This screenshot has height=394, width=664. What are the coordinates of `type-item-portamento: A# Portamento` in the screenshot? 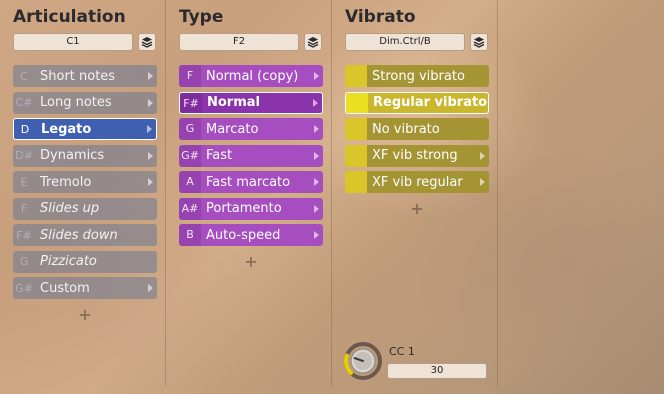 It's located at (251, 208).